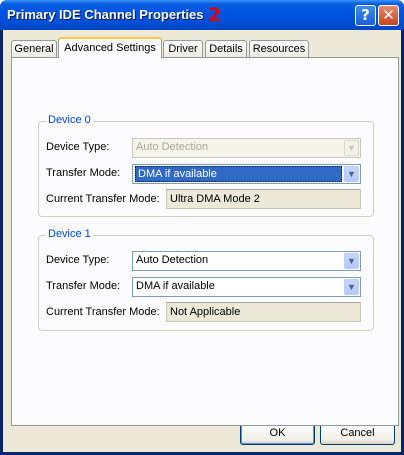  I want to click on close-icon: ✕, so click(388, 15).